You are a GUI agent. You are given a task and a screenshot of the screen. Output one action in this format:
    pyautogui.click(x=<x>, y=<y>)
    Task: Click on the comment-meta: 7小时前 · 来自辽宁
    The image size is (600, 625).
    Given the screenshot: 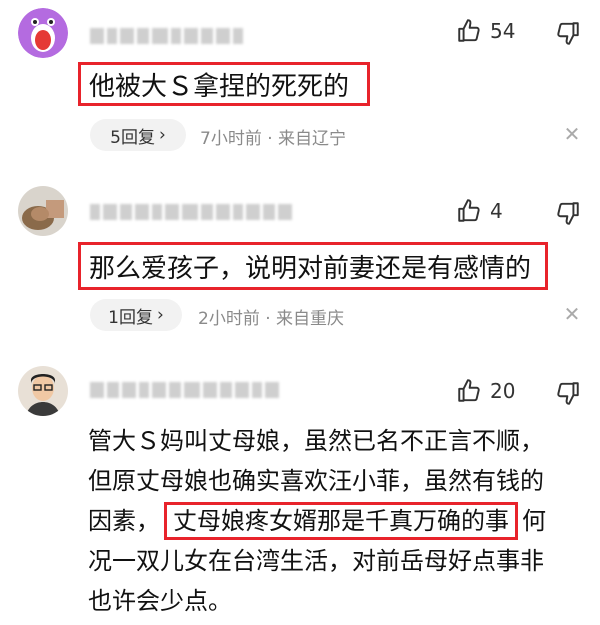 What is the action you would take?
    pyautogui.click(x=273, y=136)
    